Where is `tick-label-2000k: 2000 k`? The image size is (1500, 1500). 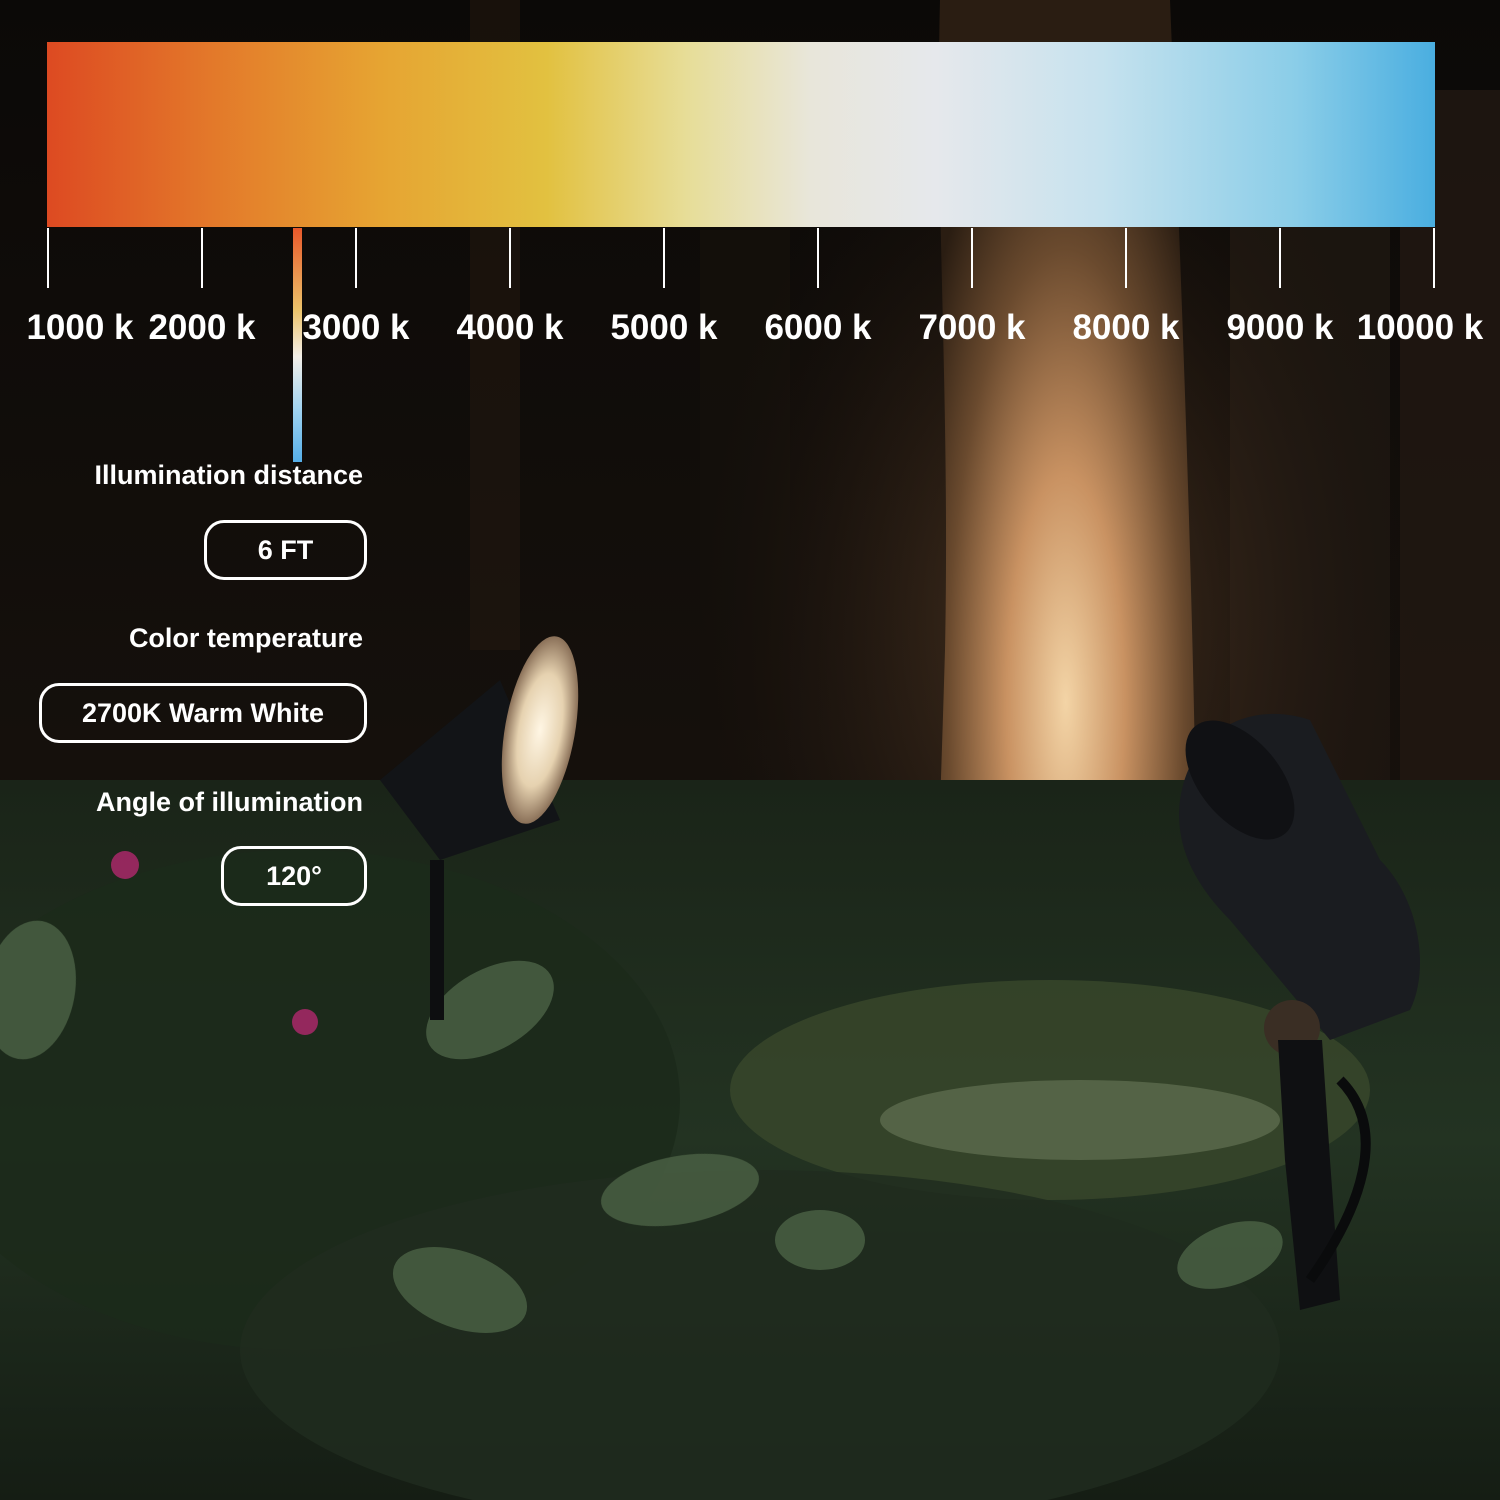
tick-label-2000k: 2000 k is located at coordinates (202, 327).